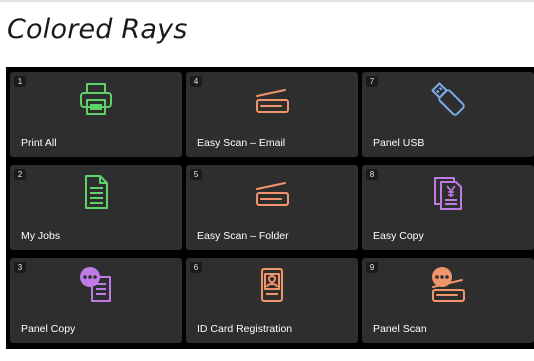 This screenshot has width=534, height=361. I want to click on printer-icon, so click(96, 99).